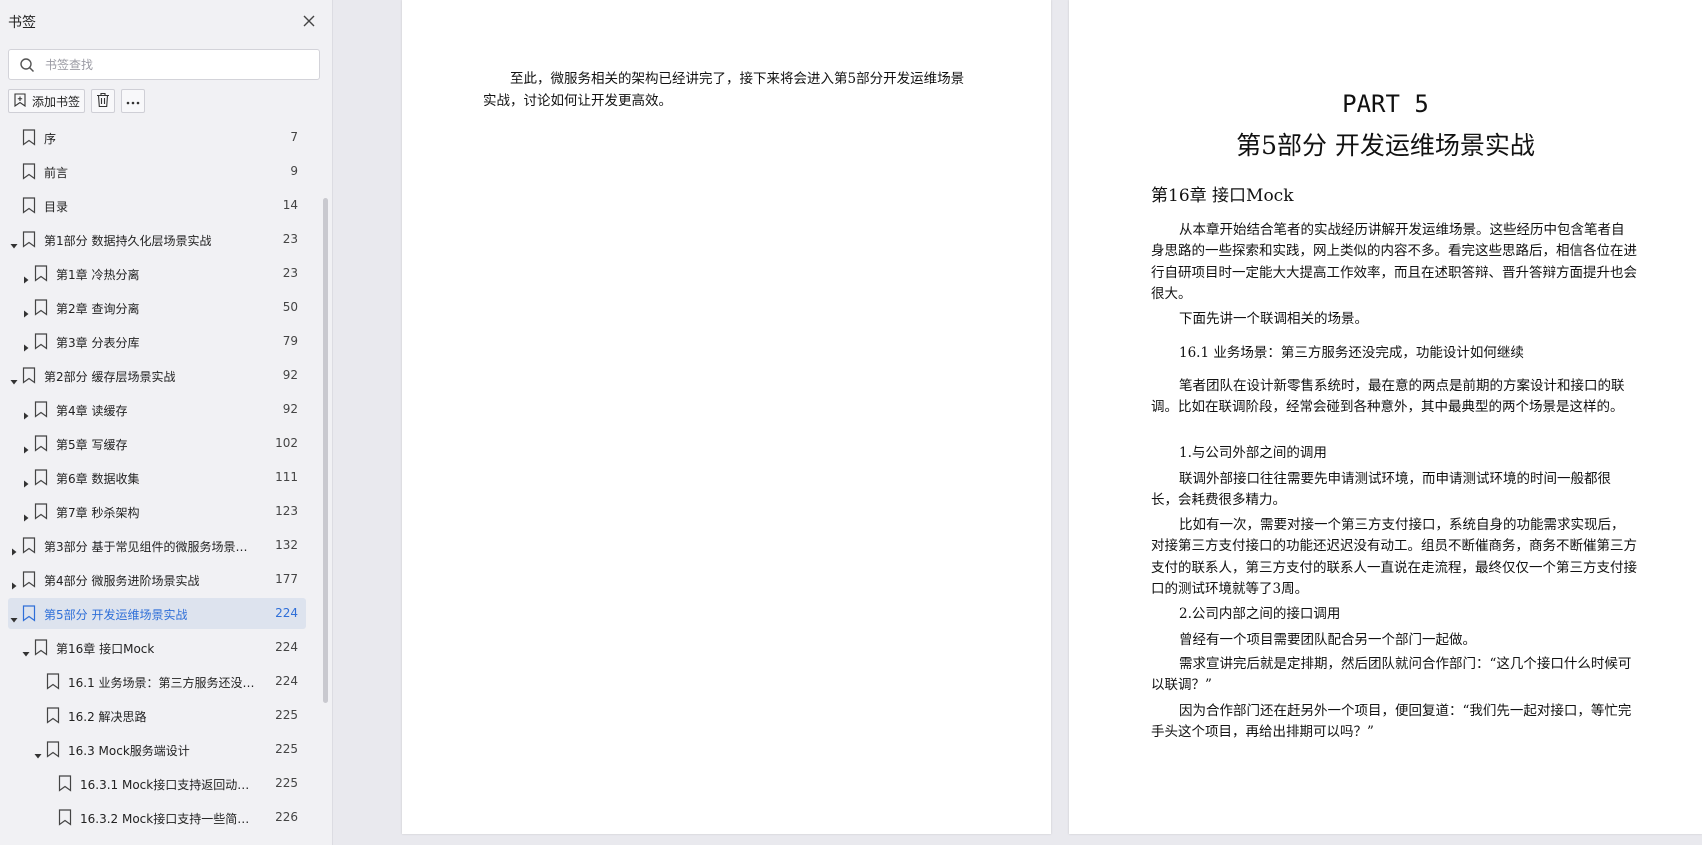 This screenshot has height=845, width=1702. I want to click on bookmark-page-number: 7, so click(294, 137).